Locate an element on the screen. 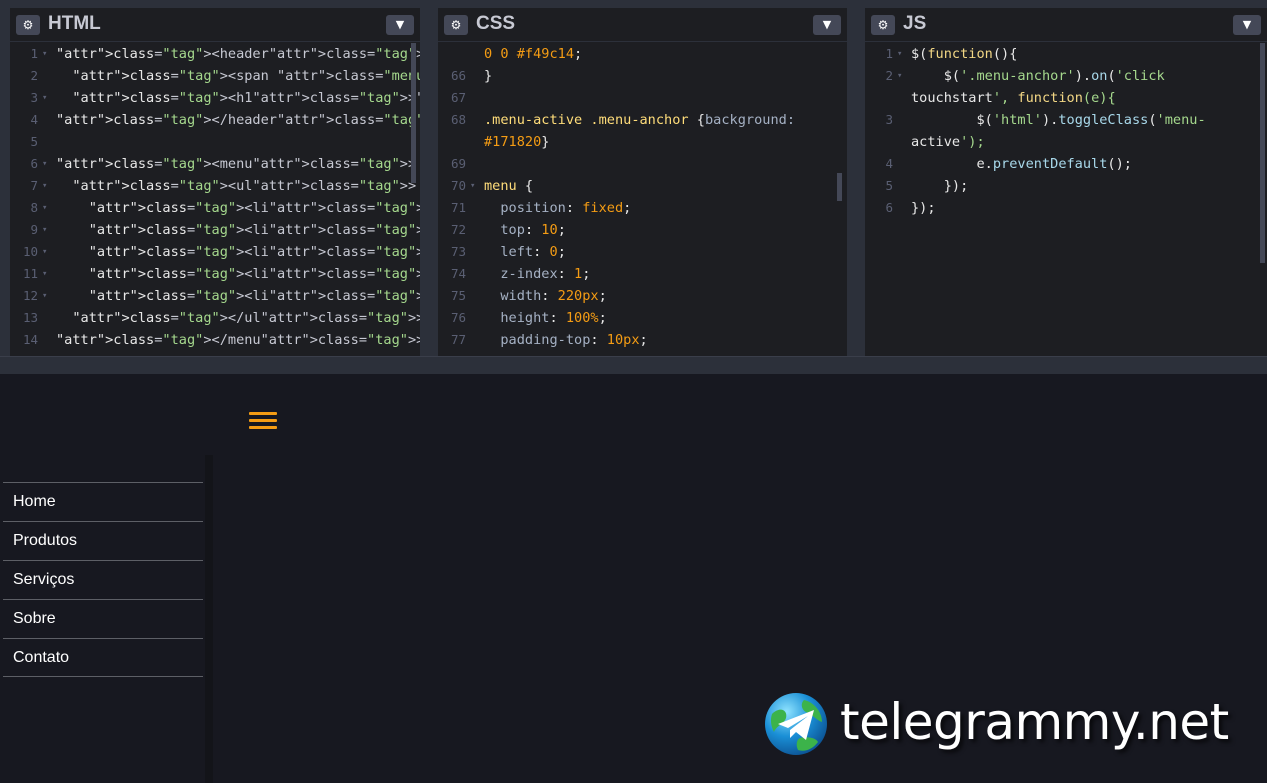  code-text: e.preventDefault(); is located at coordinates (1021, 164).